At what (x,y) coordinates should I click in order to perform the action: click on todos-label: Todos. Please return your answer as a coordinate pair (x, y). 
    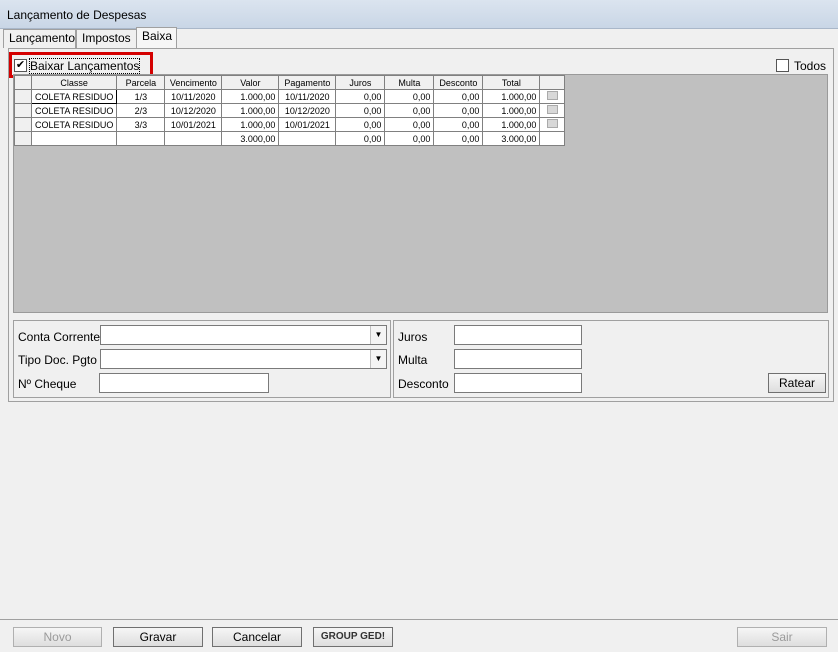
    Looking at the image, I should click on (810, 66).